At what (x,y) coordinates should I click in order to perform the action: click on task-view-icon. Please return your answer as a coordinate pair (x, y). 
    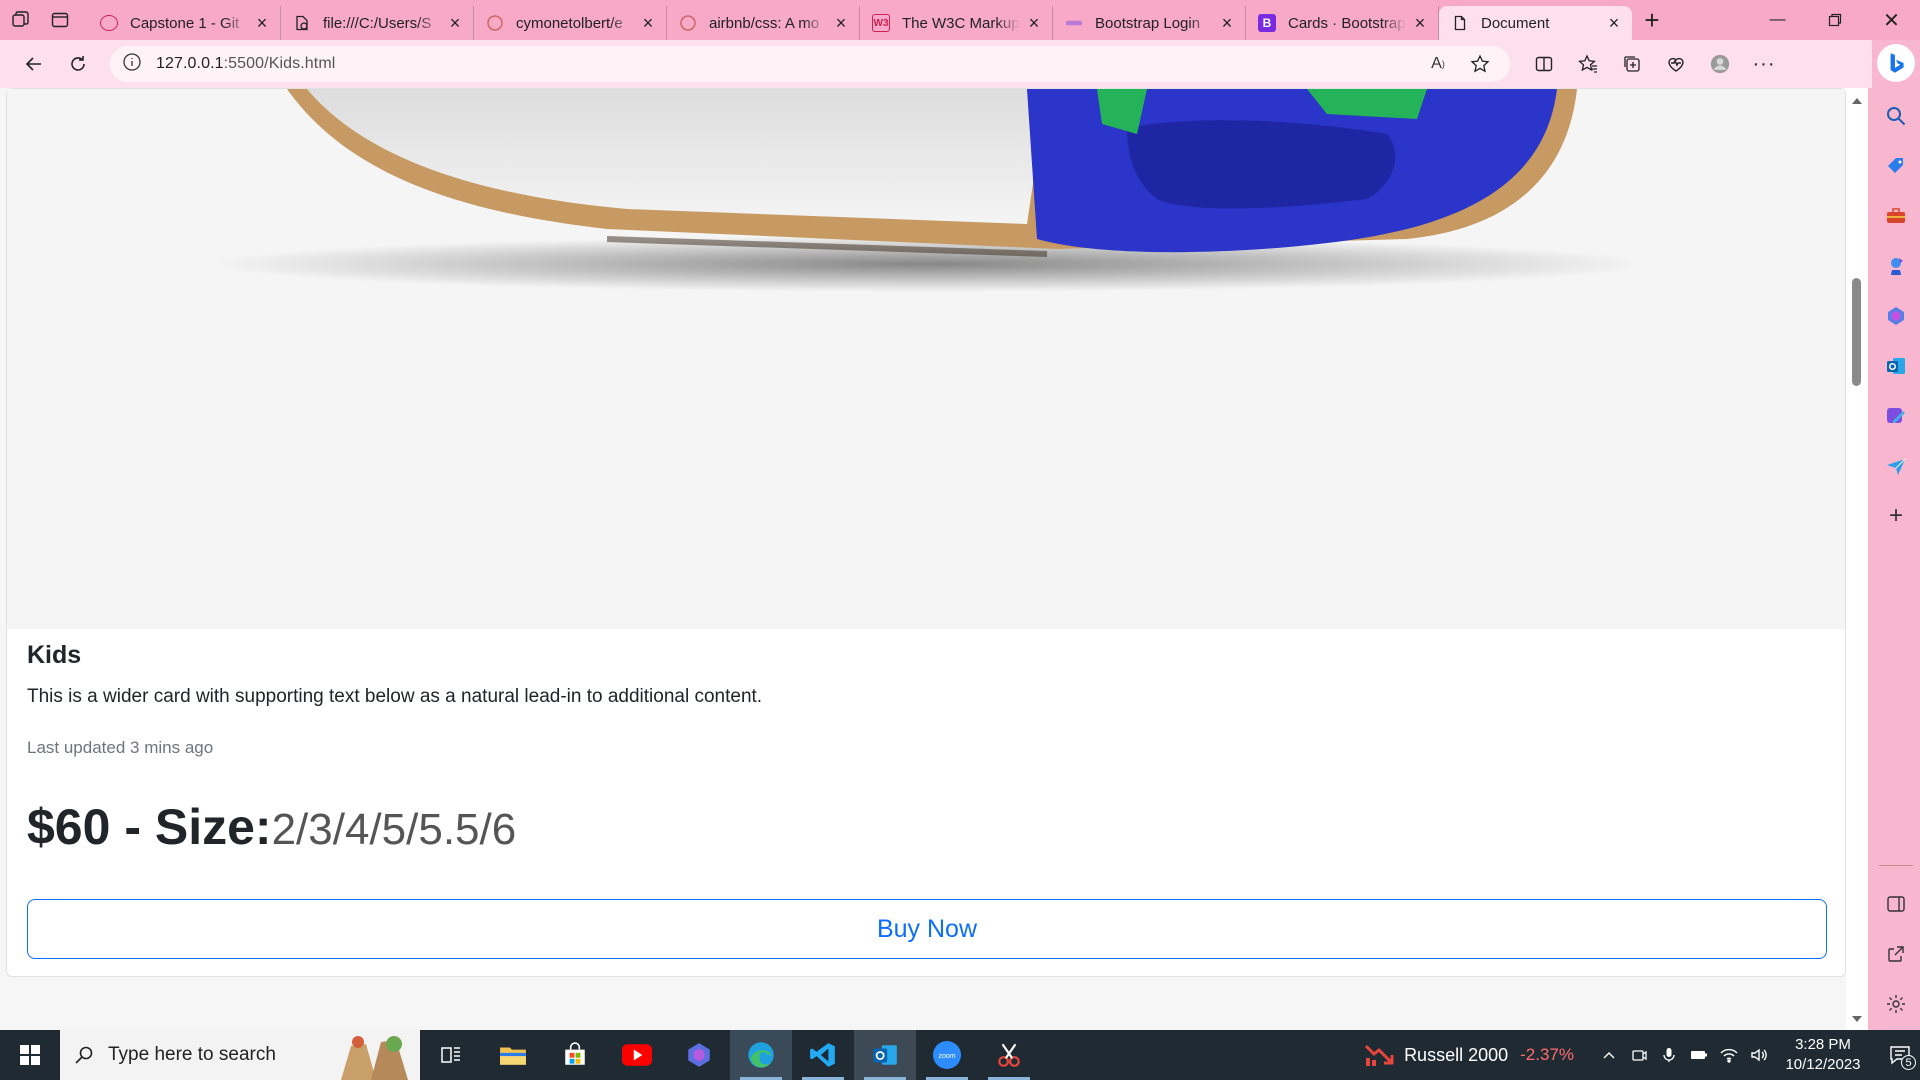
    Looking at the image, I should click on (451, 1055).